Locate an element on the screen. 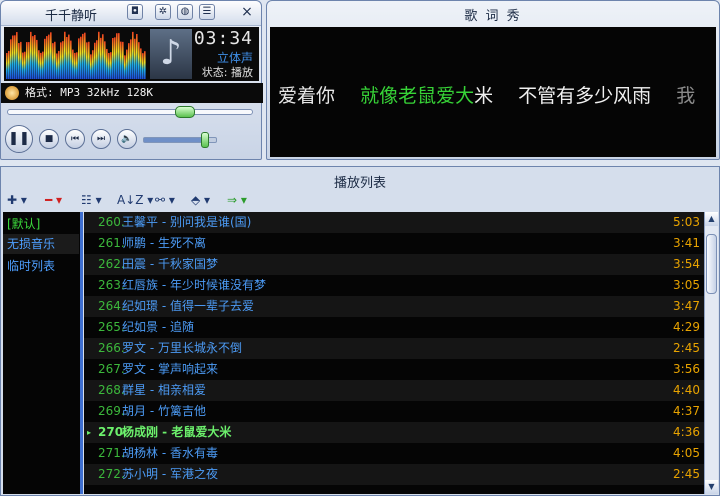  visualizer-display: ♪ 03:34 立体声 状态: 播放 is located at coordinates (131, 54).